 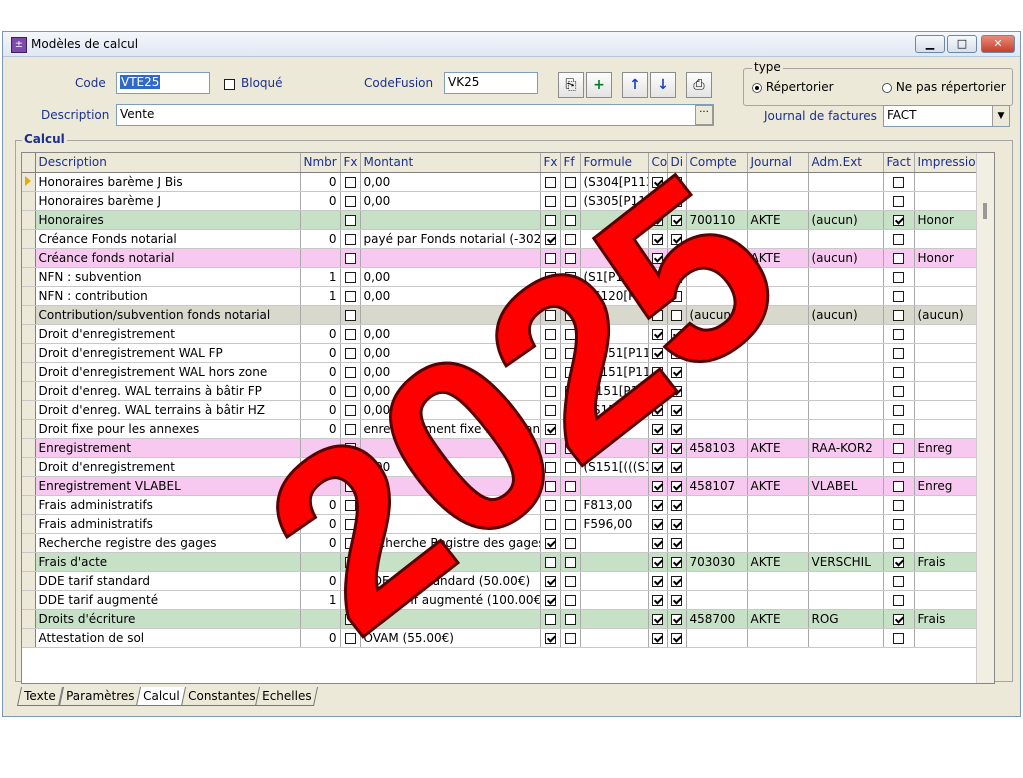 What do you see at coordinates (846, 220) in the screenshot?
I see `cell-adm: (aucun)` at bounding box center [846, 220].